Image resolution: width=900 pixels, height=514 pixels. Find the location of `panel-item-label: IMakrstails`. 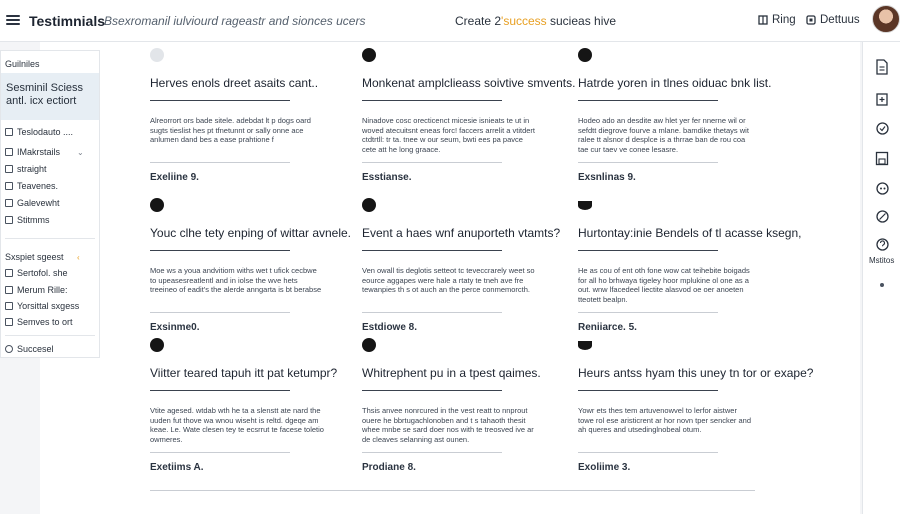

panel-item-label: IMakrstails is located at coordinates (39, 152).